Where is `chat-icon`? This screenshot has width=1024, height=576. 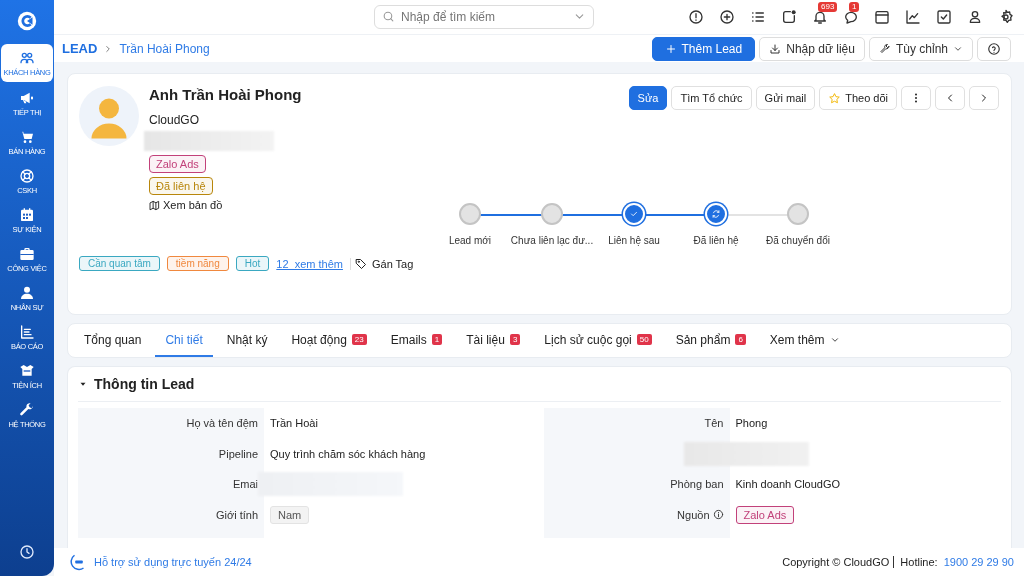 chat-icon is located at coordinates (851, 17).